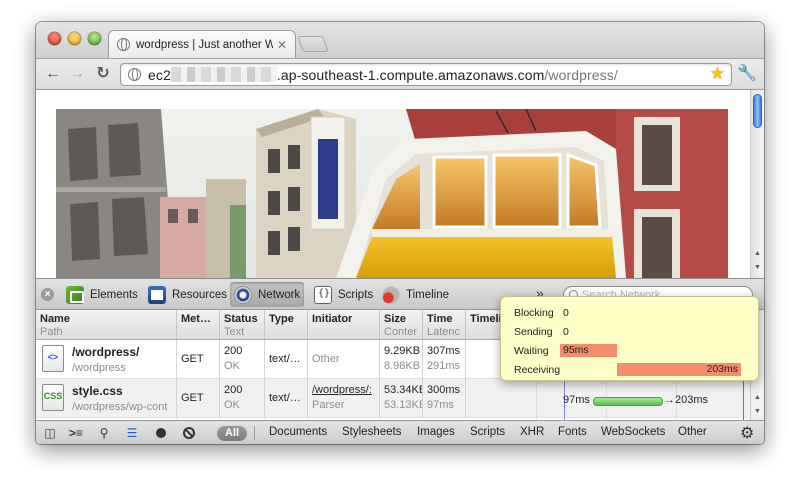 The height and width of the screenshot is (493, 800). What do you see at coordinates (747, 433) in the screenshot?
I see `gear-icon: ⚙` at bounding box center [747, 433].